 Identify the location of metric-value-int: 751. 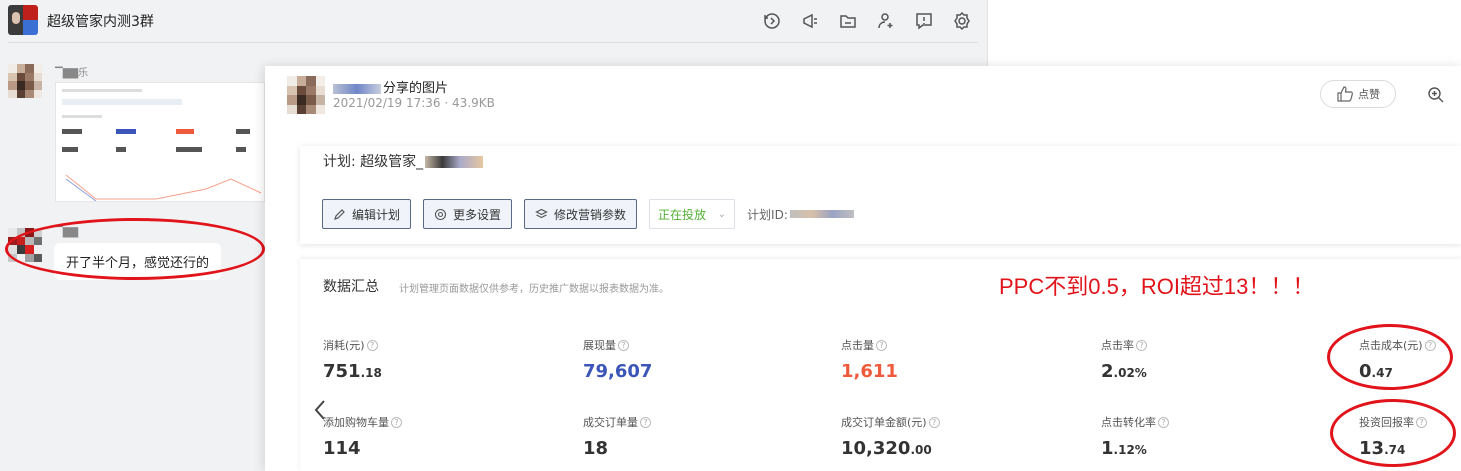
(342, 371).